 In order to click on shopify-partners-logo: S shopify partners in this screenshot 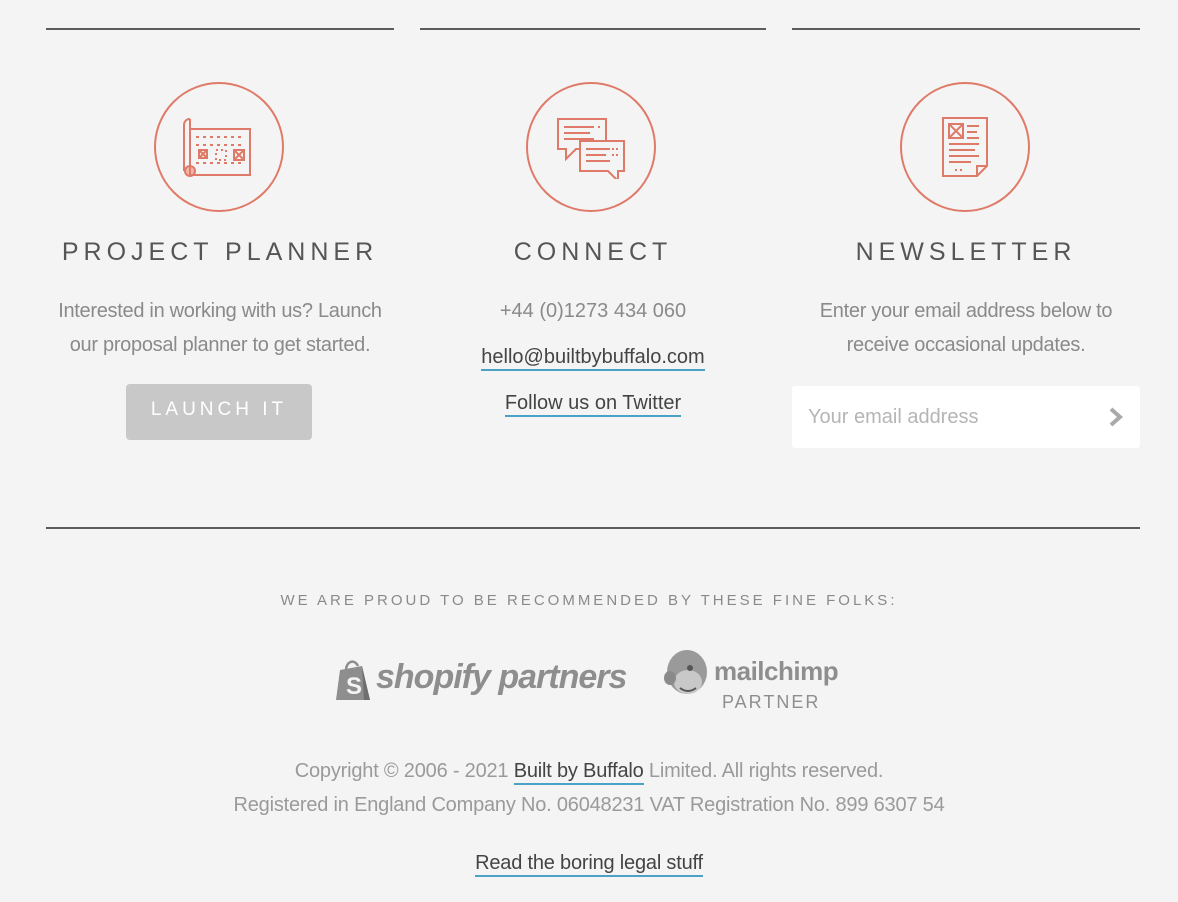, I will do `click(480, 680)`.